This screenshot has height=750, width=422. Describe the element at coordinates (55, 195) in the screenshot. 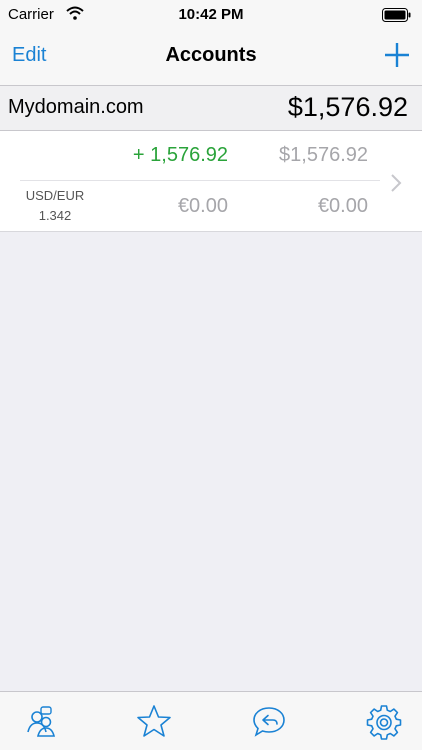

I see `currency-pair: USD/EUR` at that location.